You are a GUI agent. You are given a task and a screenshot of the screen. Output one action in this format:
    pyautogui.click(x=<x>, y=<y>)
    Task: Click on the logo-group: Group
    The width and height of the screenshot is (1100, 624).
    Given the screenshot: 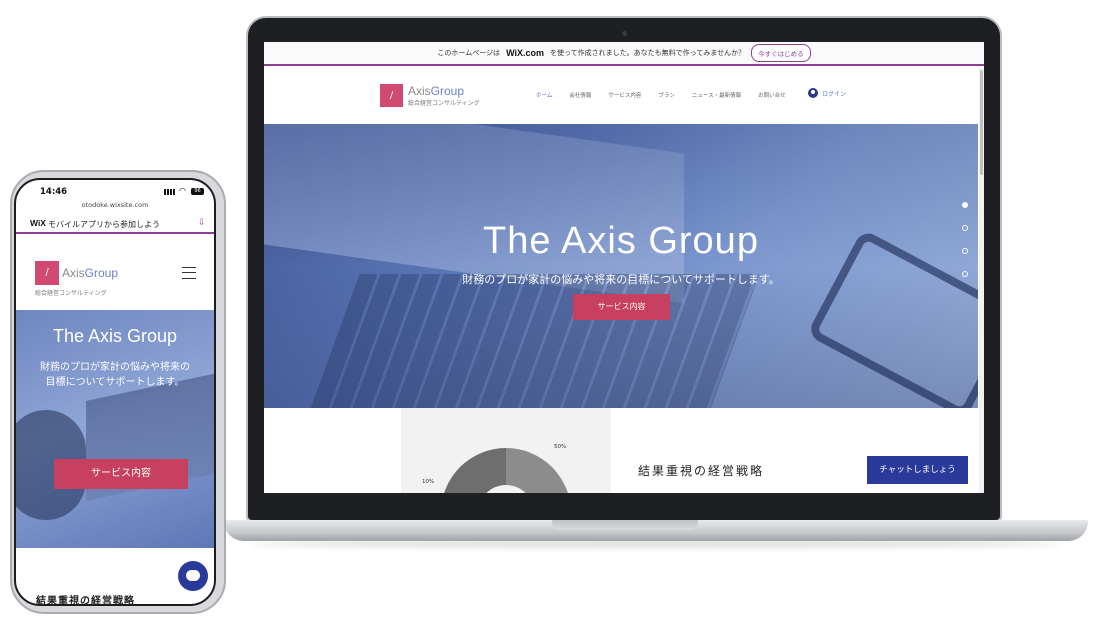 What is the action you would take?
    pyautogui.click(x=447, y=91)
    